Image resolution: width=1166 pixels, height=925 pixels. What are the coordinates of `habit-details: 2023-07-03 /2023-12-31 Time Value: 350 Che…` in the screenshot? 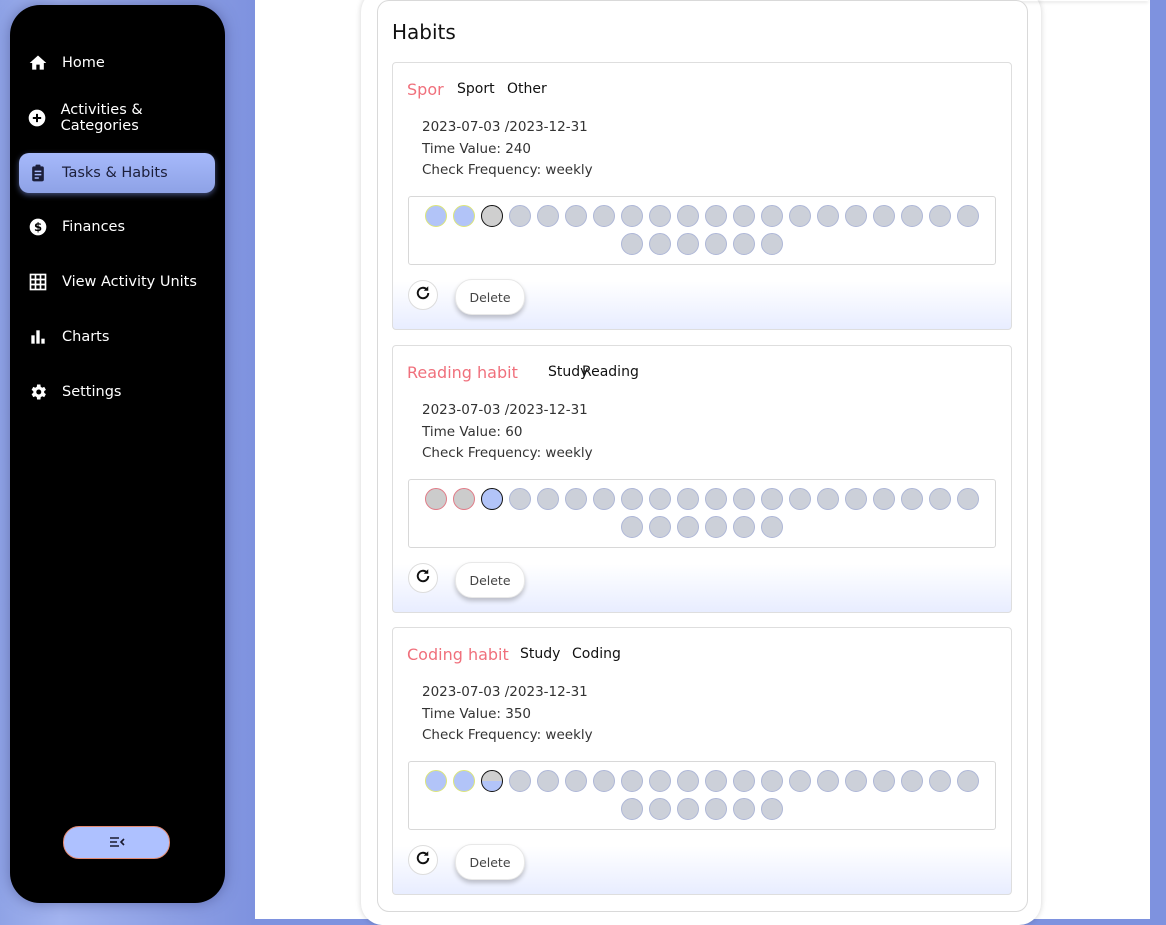 It's located at (507, 714).